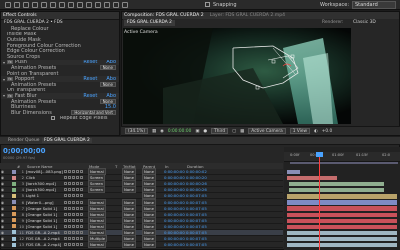 This screenshot has width=400, height=250. Describe the element at coordinates (162, 131) in the screenshot. I see `snapshot-icon: ◉` at that location.